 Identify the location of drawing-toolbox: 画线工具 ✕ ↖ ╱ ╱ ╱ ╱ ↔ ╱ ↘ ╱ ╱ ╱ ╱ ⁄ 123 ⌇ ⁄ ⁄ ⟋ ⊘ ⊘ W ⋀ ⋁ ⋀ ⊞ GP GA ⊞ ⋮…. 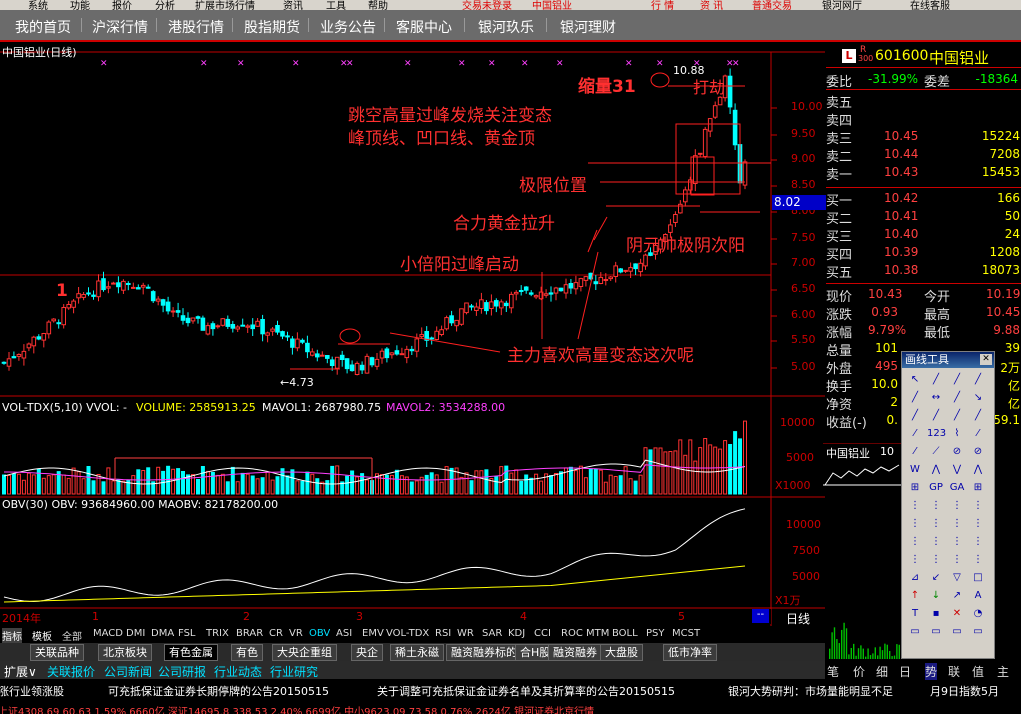
(948, 505).